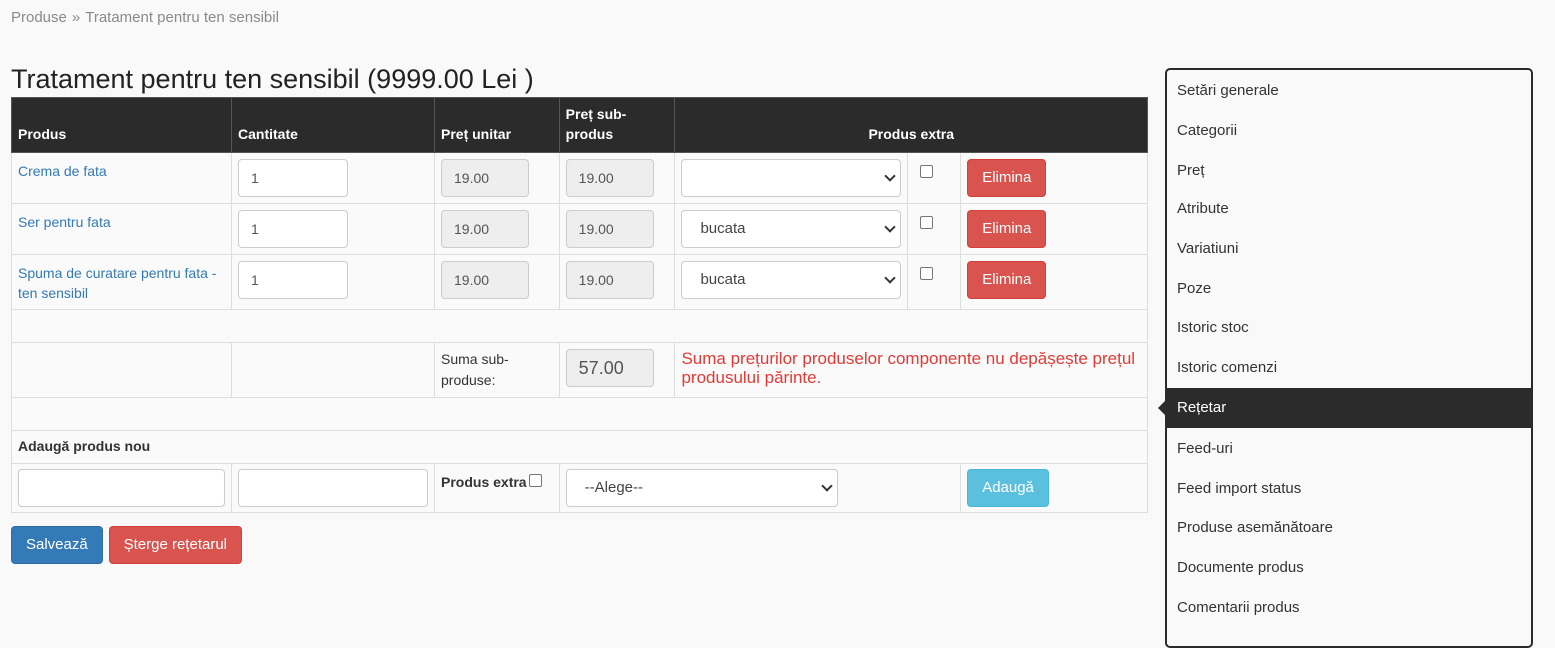 This screenshot has width=1555, height=648. What do you see at coordinates (1344, 408) in the screenshot?
I see `sidebar-item-recipe: Rețetar` at bounding box center [1344, 408].